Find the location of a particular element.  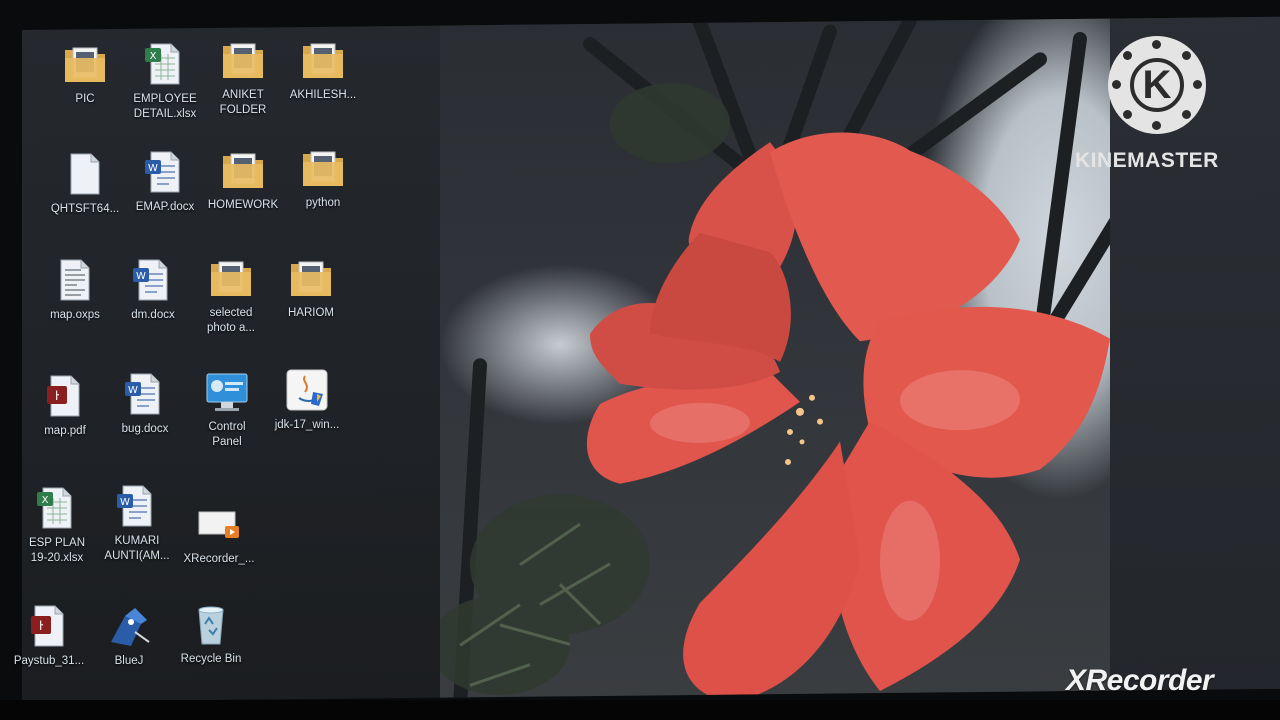

desktop-icon-dm-docx: Wdm.docx is located at coordinates (153, 289).